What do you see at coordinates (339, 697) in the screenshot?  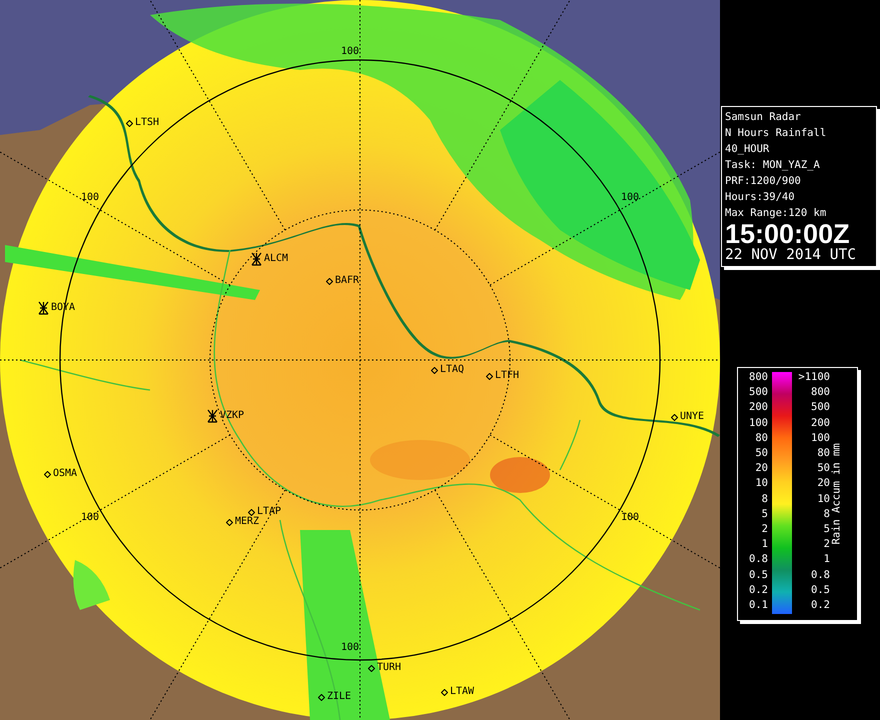 I see `site-label: ZILE` at bounding box center [339, 697].